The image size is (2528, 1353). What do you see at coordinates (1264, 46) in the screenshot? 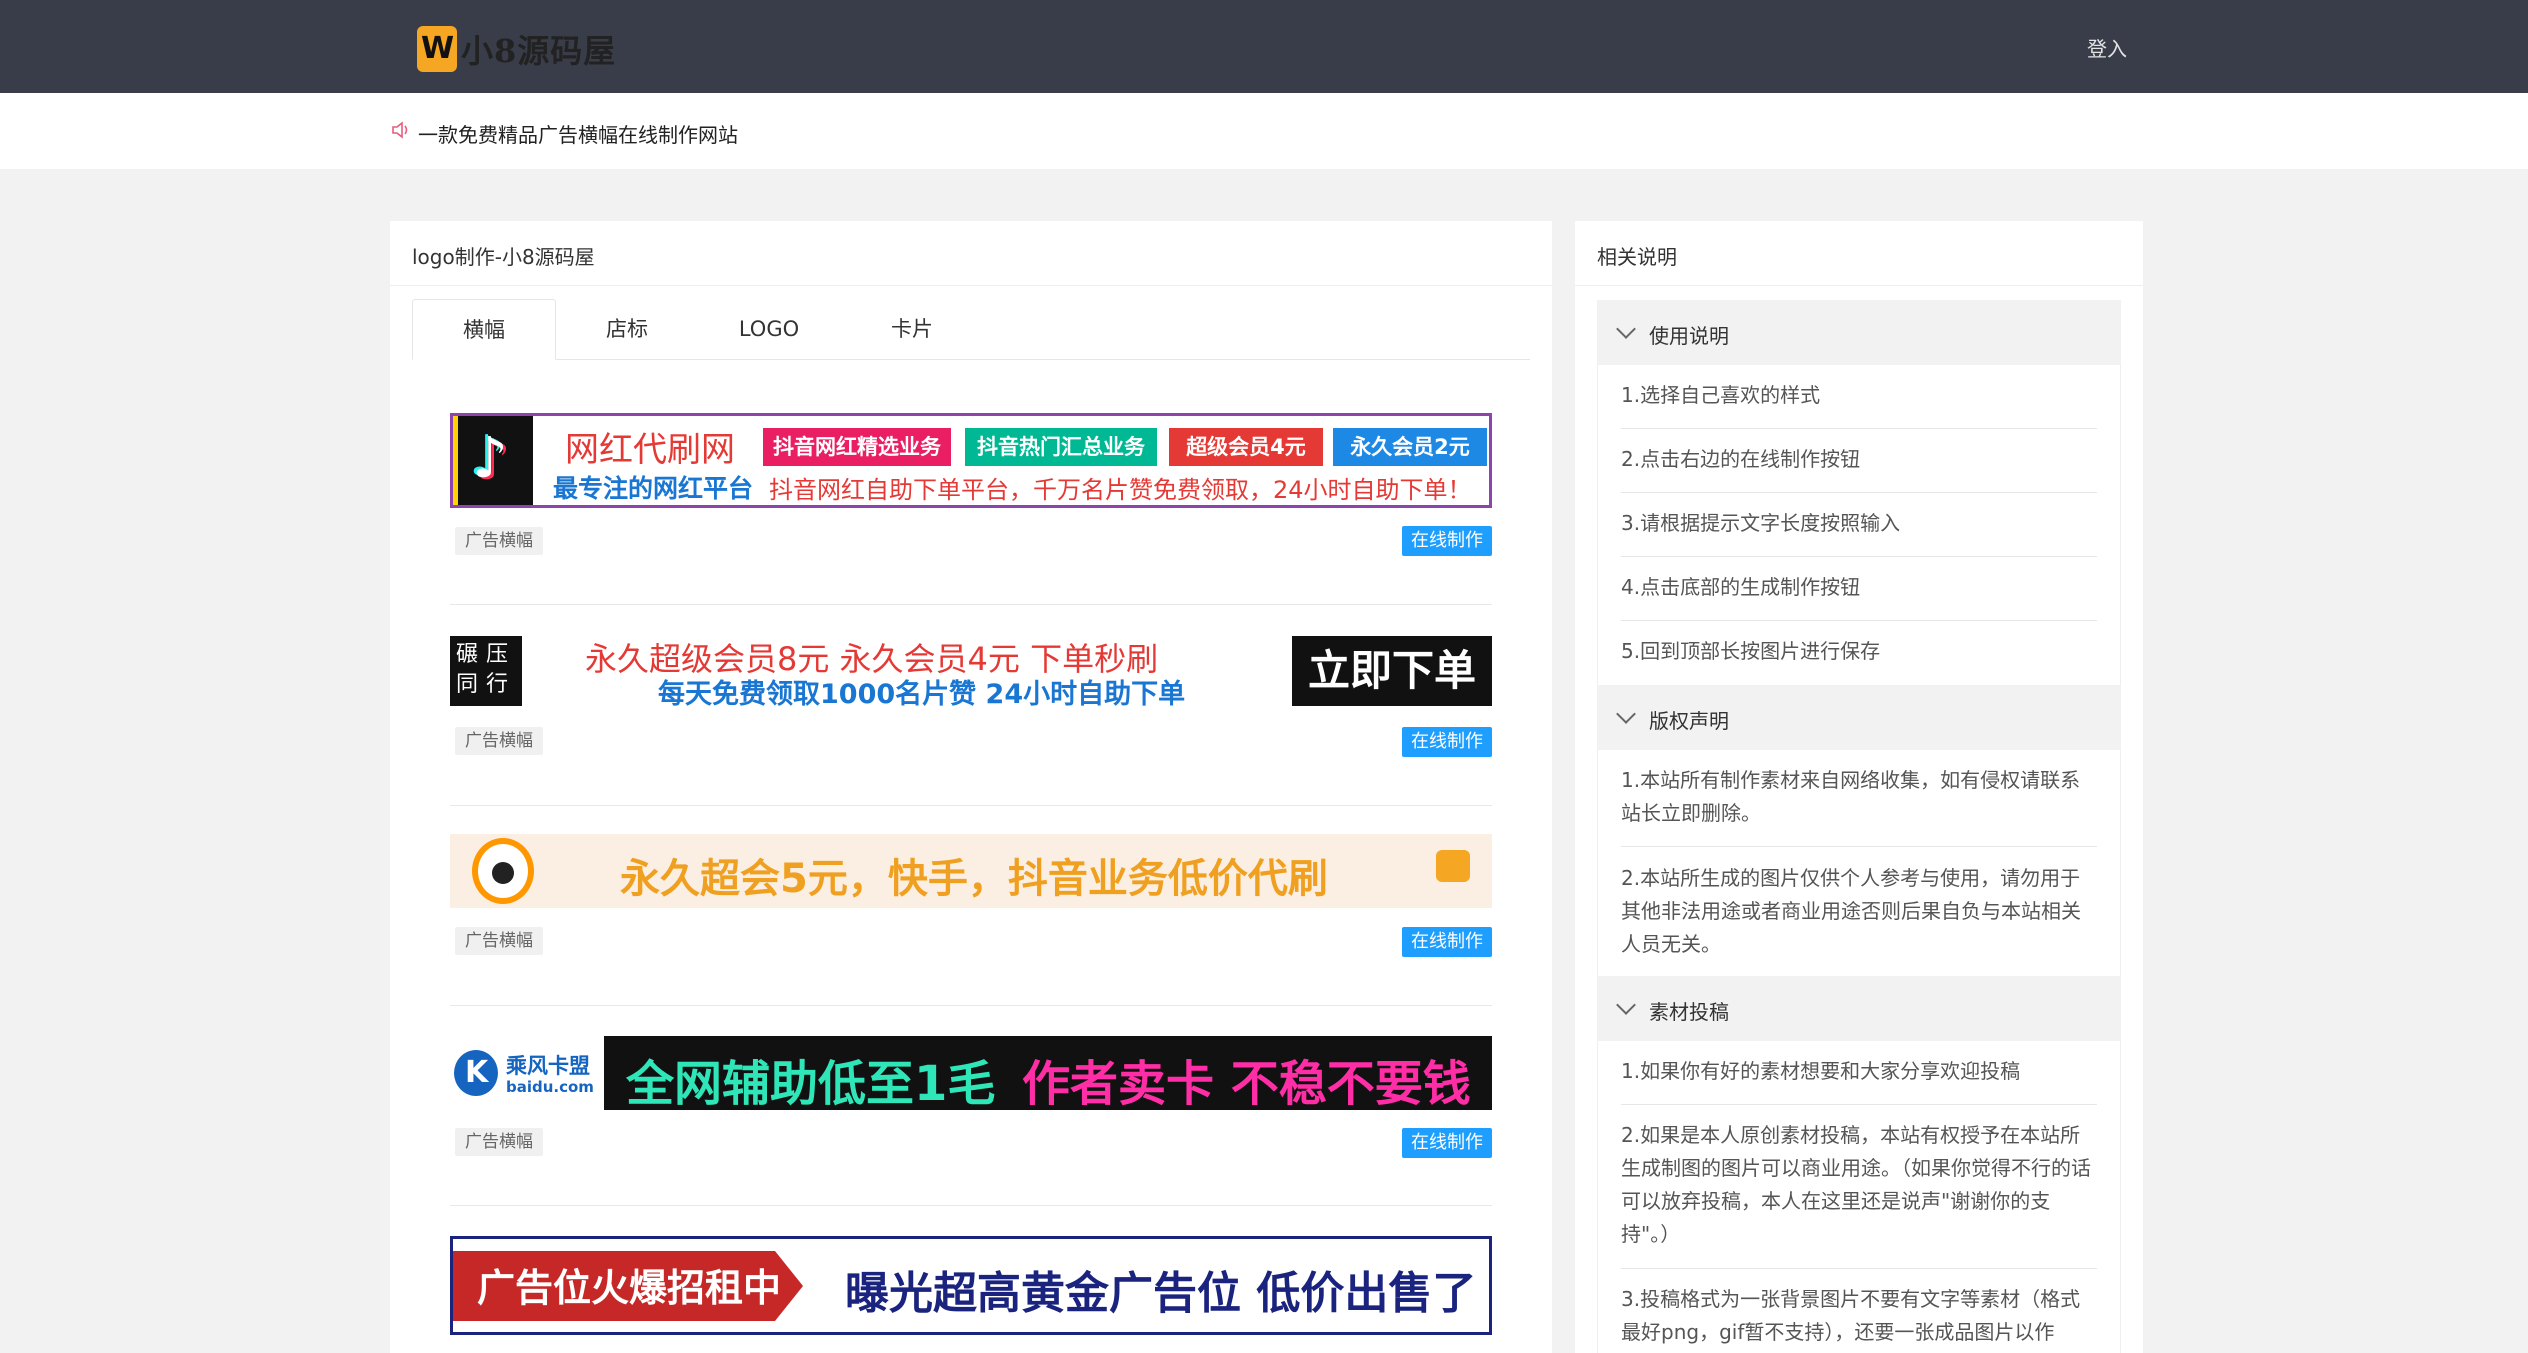
I see `top-header: 小8源码屋 登入` at bounding box center [1264, 46].